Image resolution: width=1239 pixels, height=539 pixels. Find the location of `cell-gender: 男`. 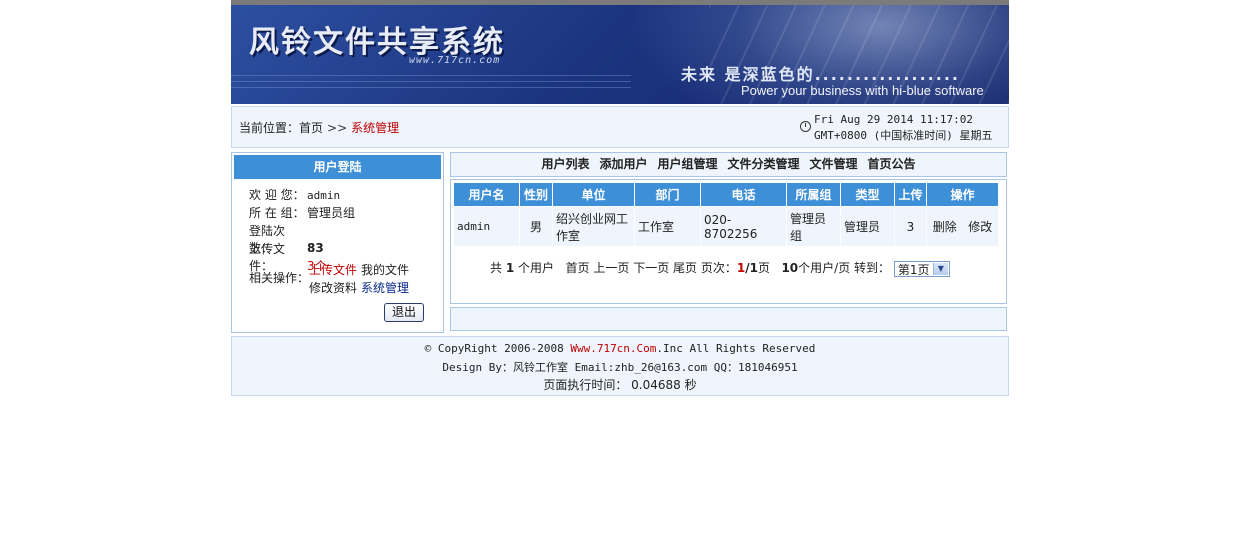

cell-gender: 男 is located at coordinates (536, 226).